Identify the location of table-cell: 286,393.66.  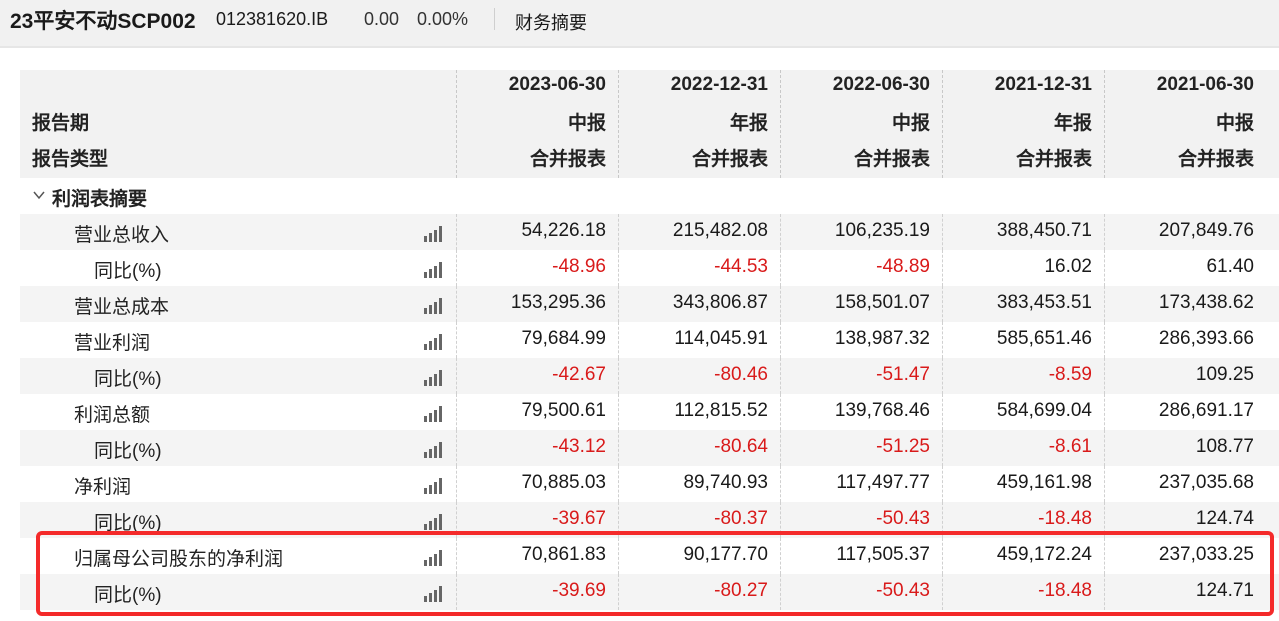
(1206, 338).